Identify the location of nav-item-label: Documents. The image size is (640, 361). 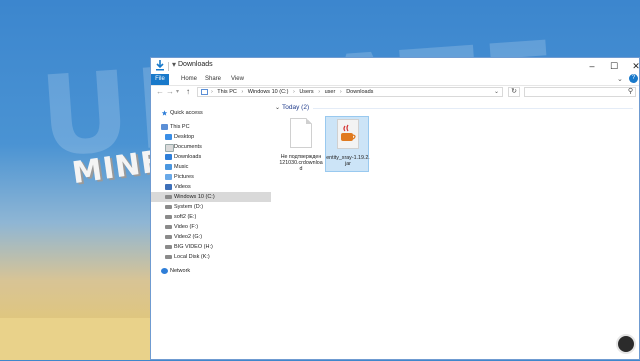
(188, 147).